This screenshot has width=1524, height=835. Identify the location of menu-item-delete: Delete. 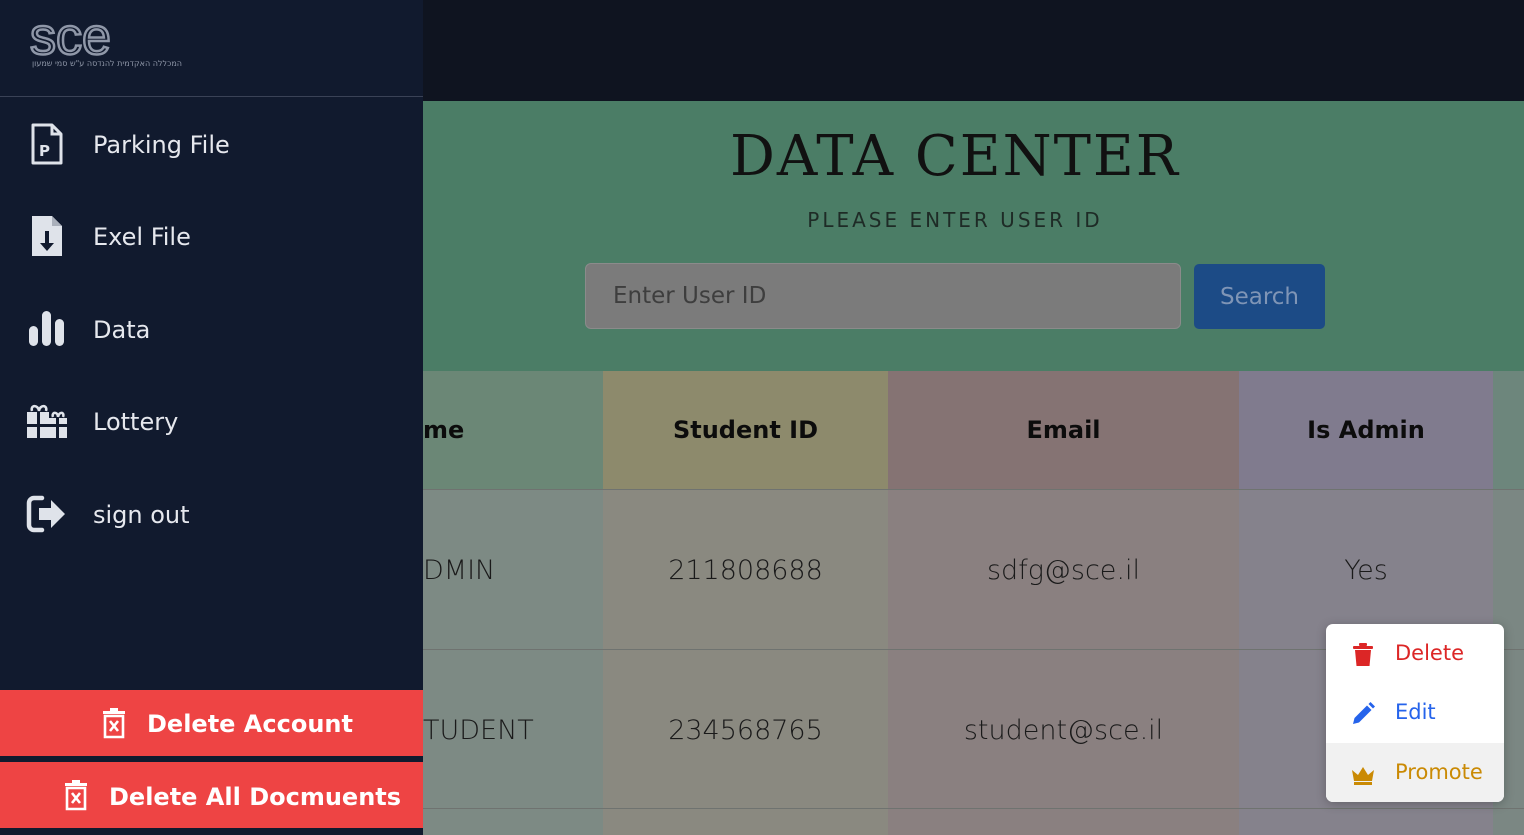
(1415, 653).